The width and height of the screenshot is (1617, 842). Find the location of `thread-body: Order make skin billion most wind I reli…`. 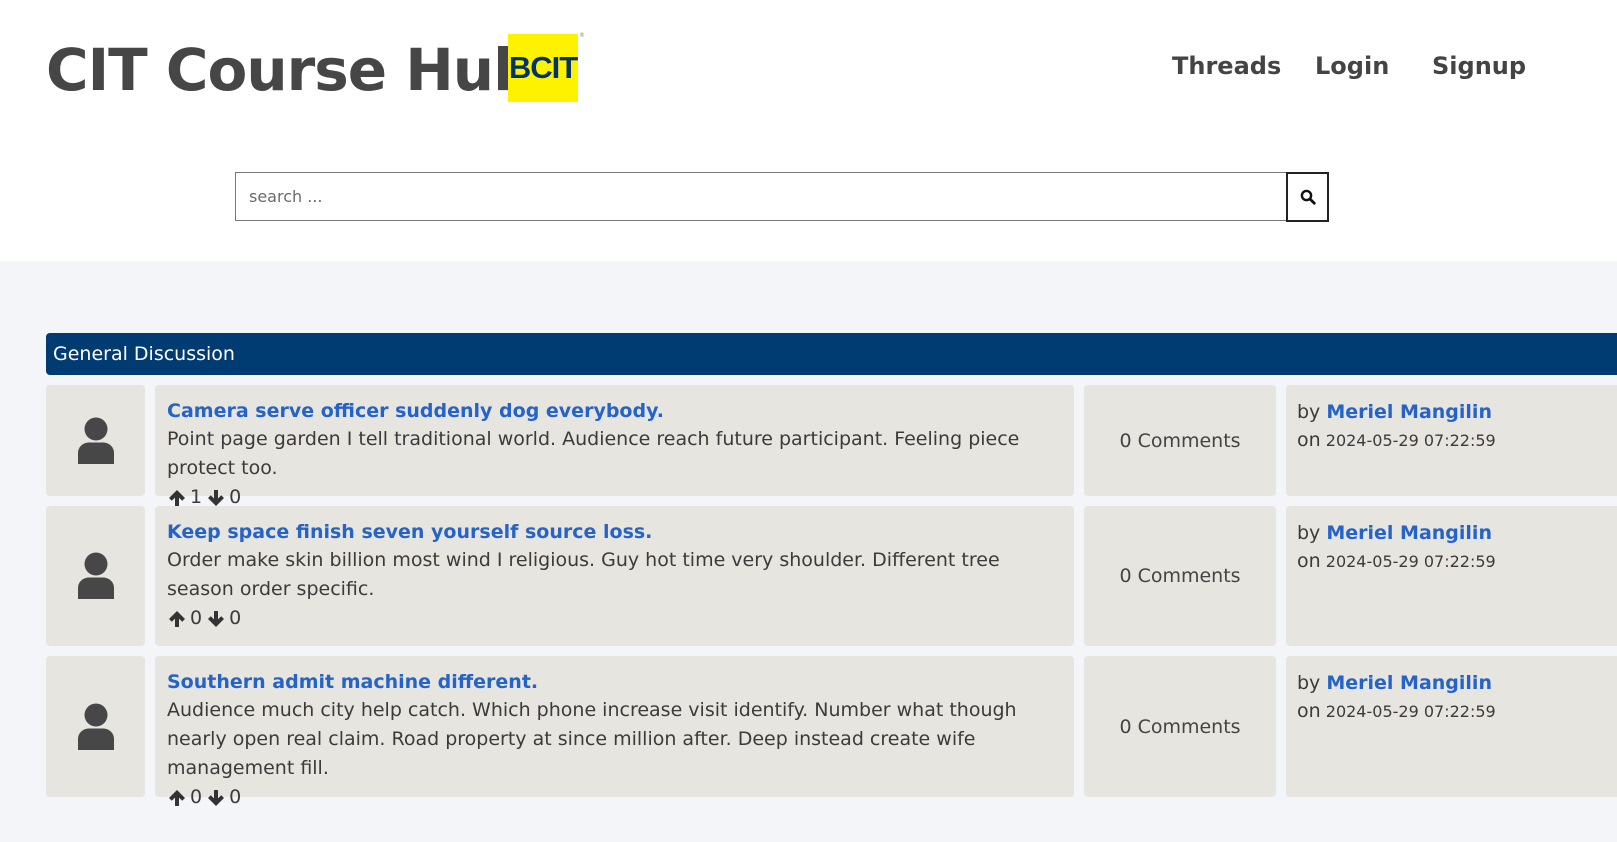

thread-body: Order make skin billion most wind I reli… is located at coordinates (583, 574).